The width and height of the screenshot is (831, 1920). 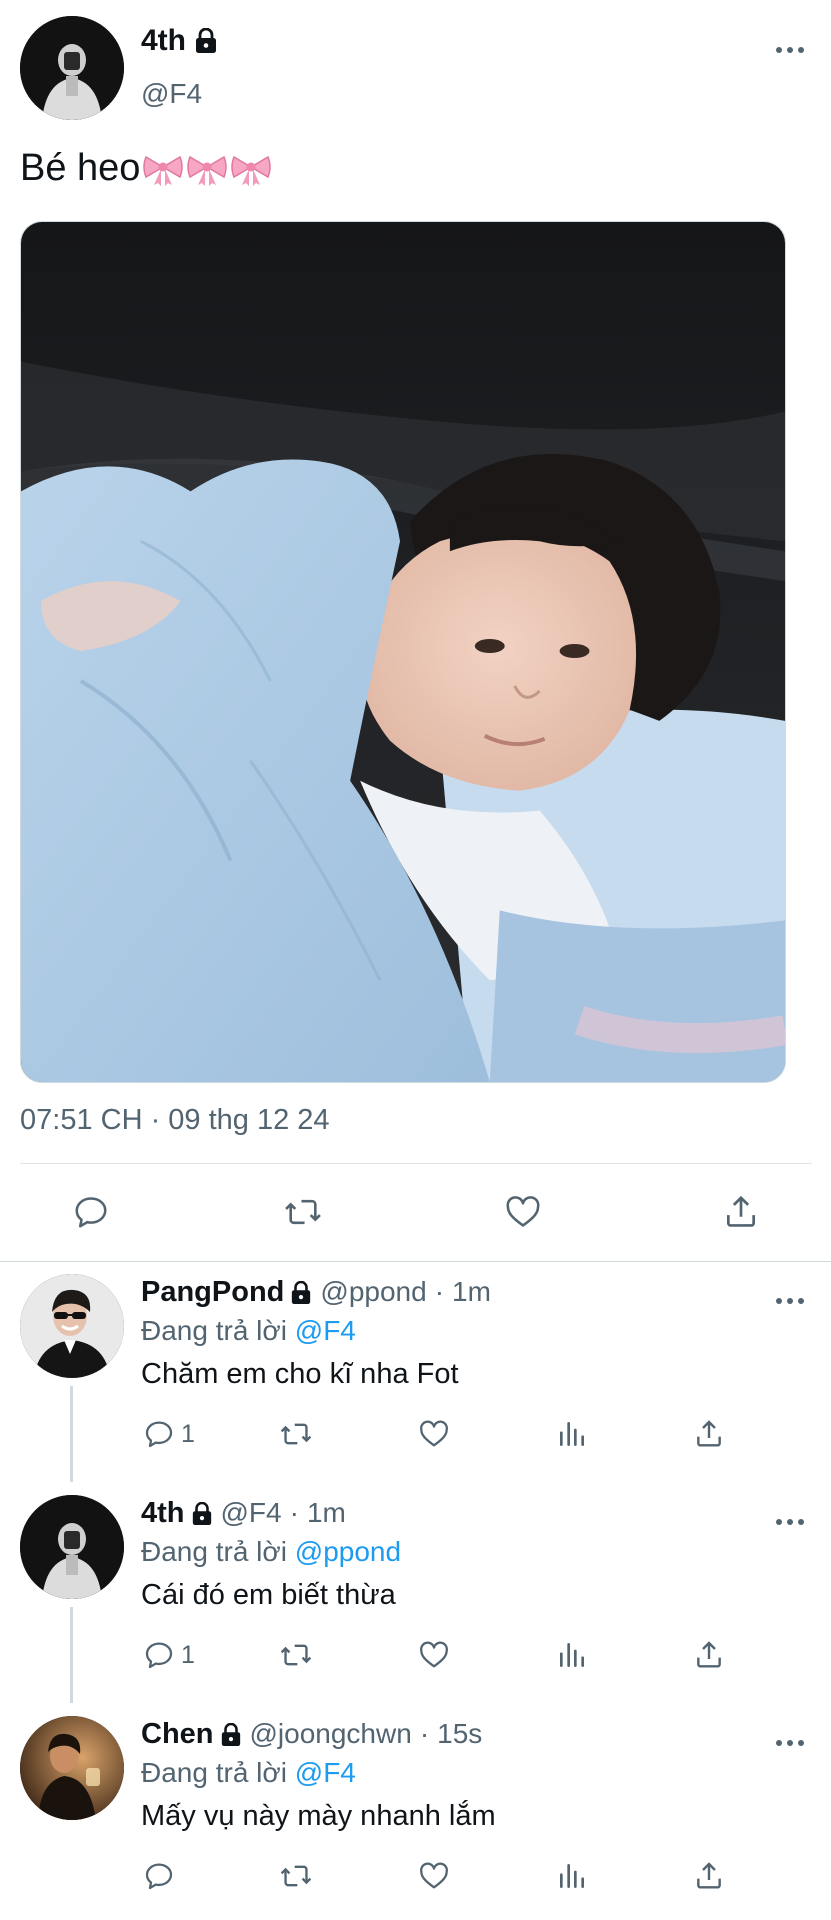 I want to click on reply-author-name: PangPond, so click(x=226, y=1292).